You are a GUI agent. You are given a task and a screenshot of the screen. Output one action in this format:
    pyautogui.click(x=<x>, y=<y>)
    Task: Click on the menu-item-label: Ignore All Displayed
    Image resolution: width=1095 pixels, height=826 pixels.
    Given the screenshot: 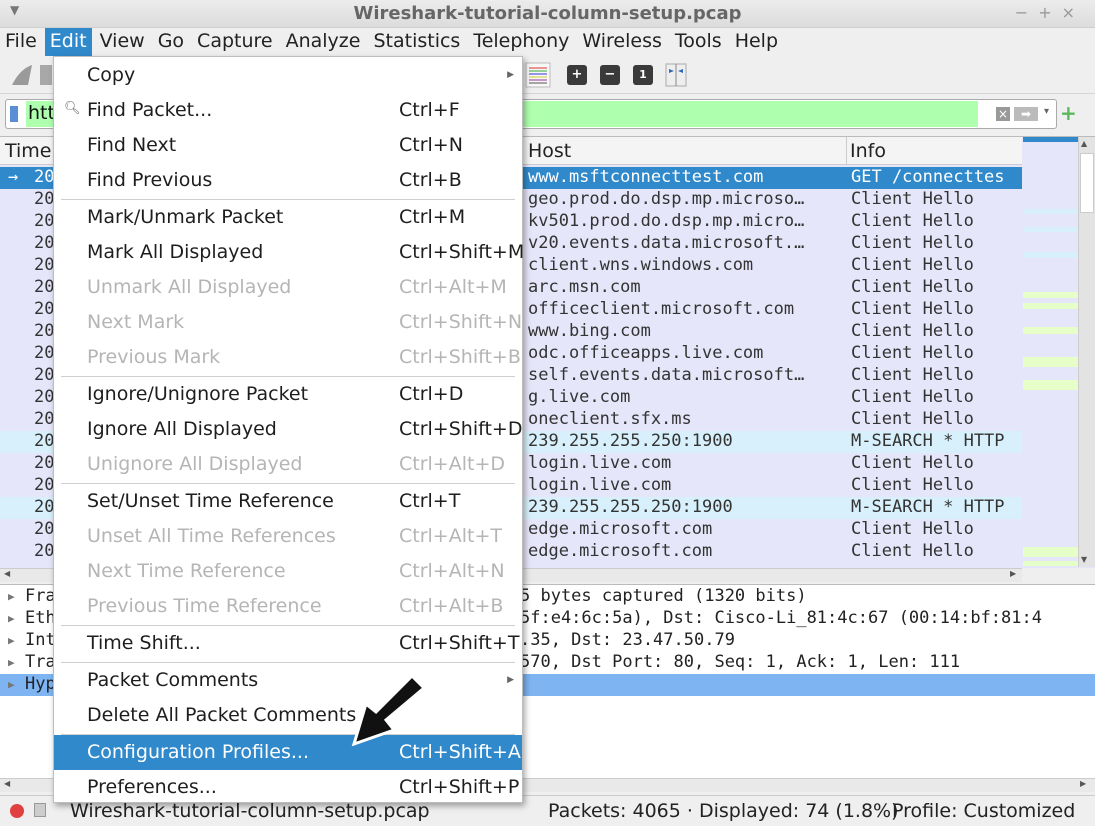 What is the action you would take?
    pyautogui.click(x=182, y=429)
    